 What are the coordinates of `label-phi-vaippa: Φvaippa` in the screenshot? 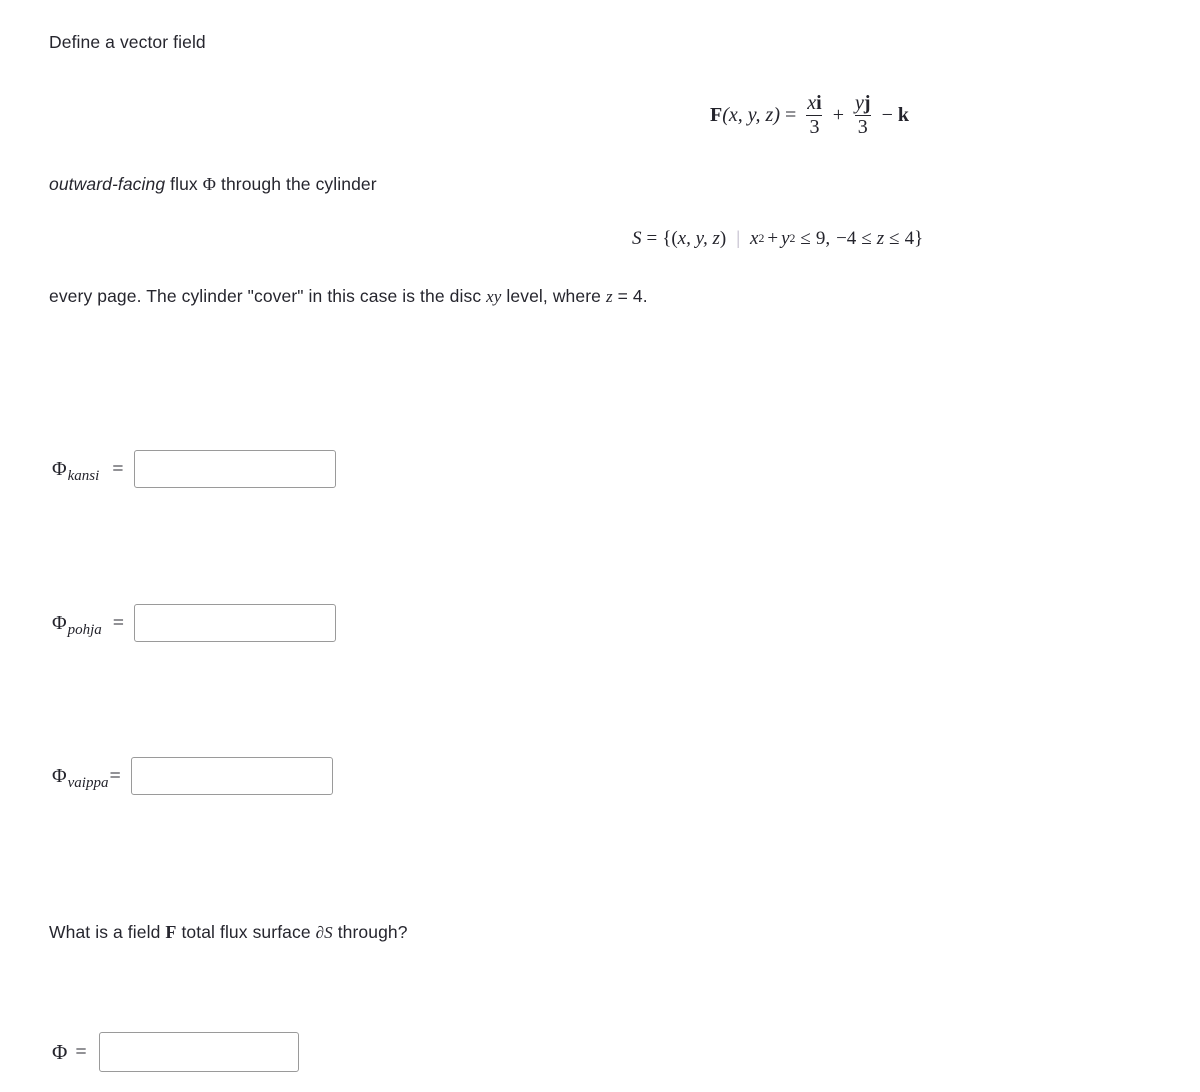 It's located at (80, 777).